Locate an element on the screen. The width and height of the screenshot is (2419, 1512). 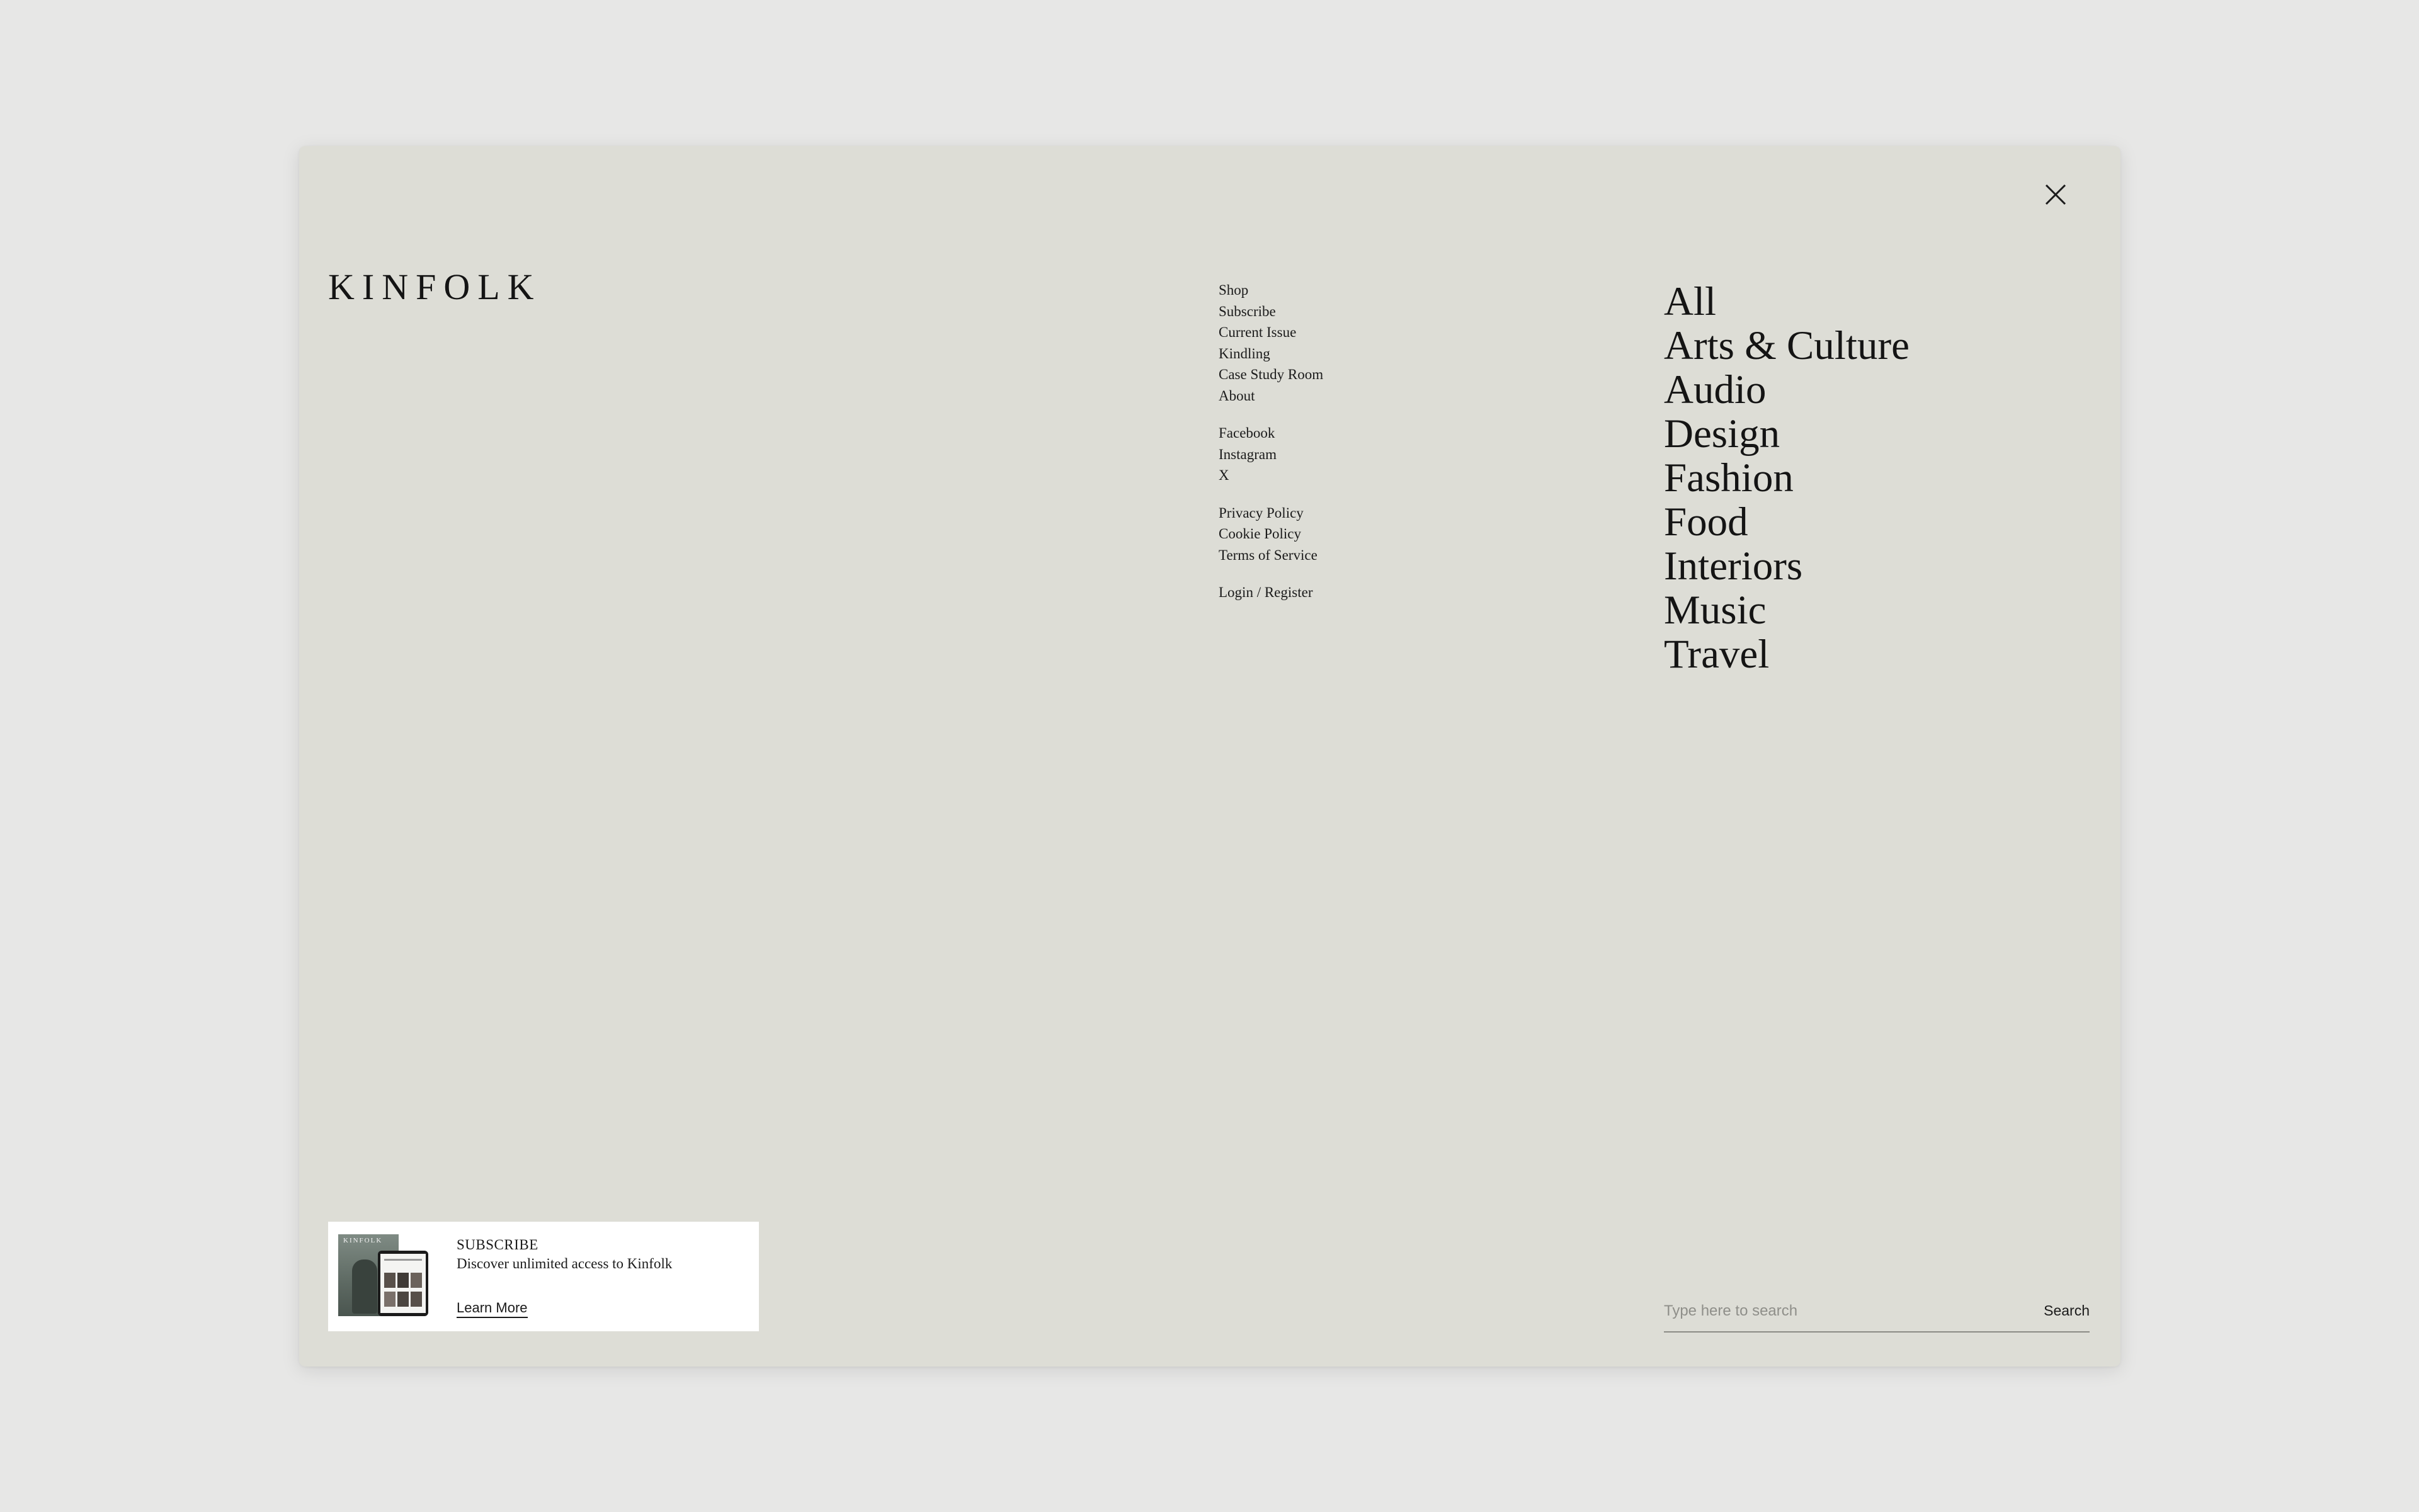
close-icon is located at coordinates (2056, 195).